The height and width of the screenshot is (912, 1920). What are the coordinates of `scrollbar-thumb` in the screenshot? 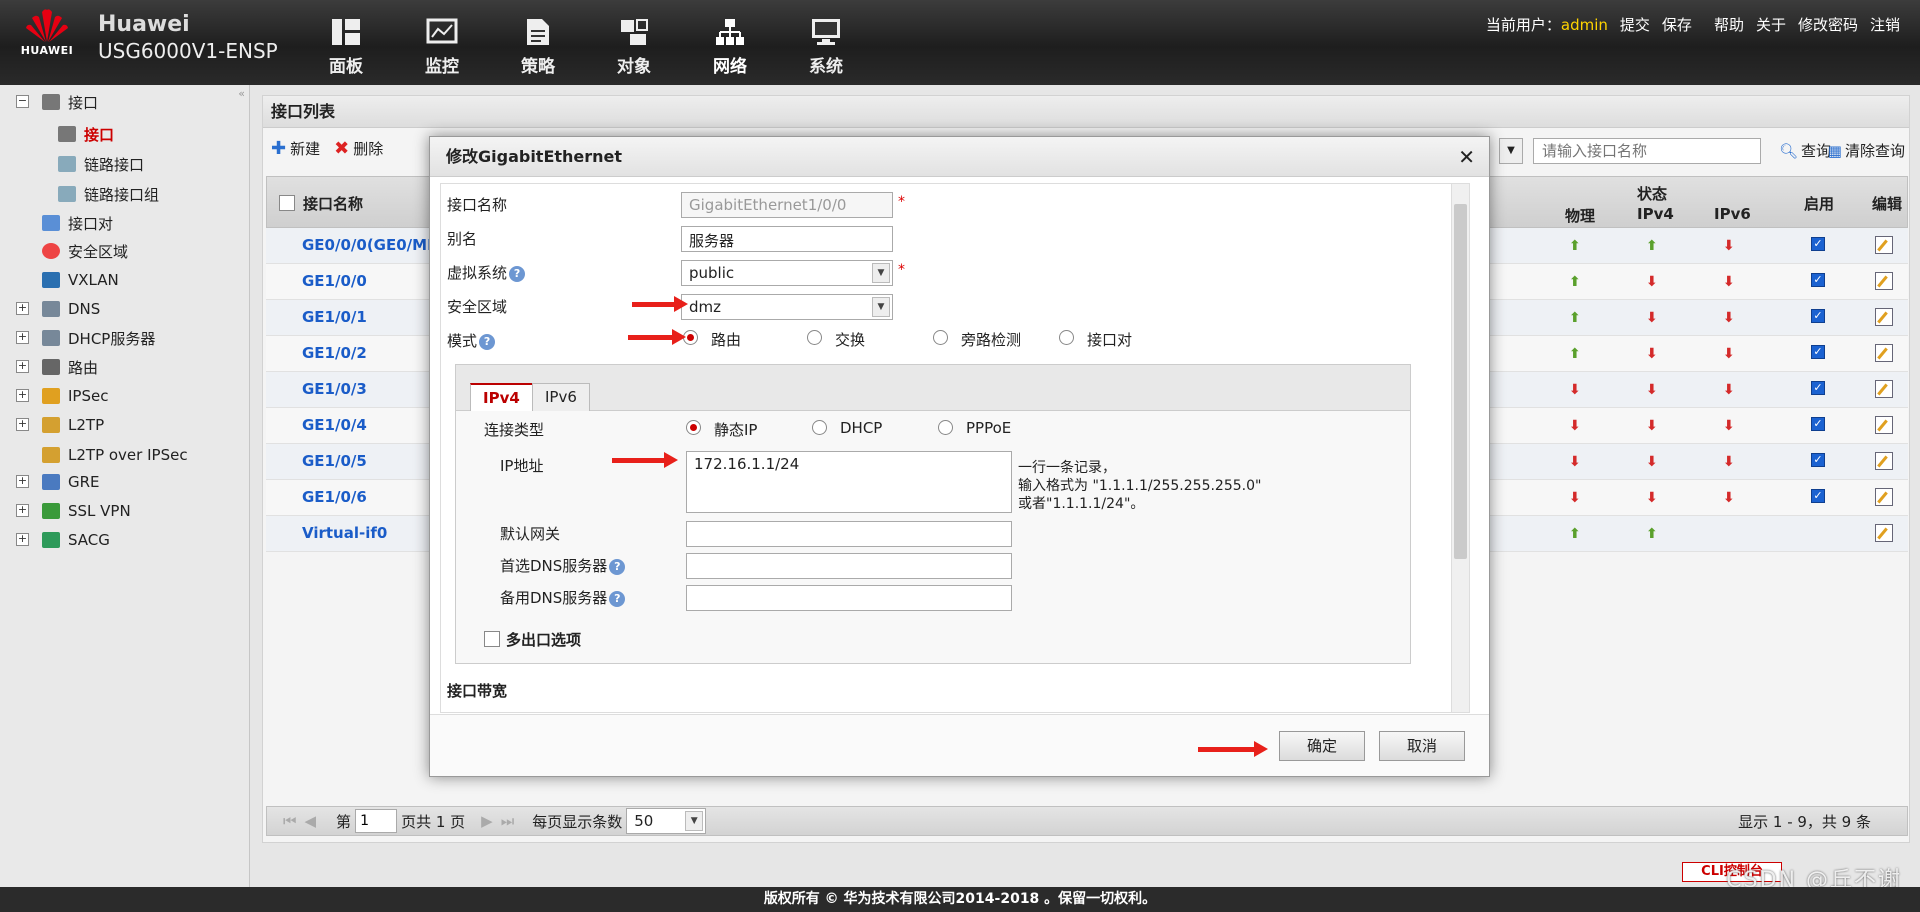 It's located at (1460, 381).